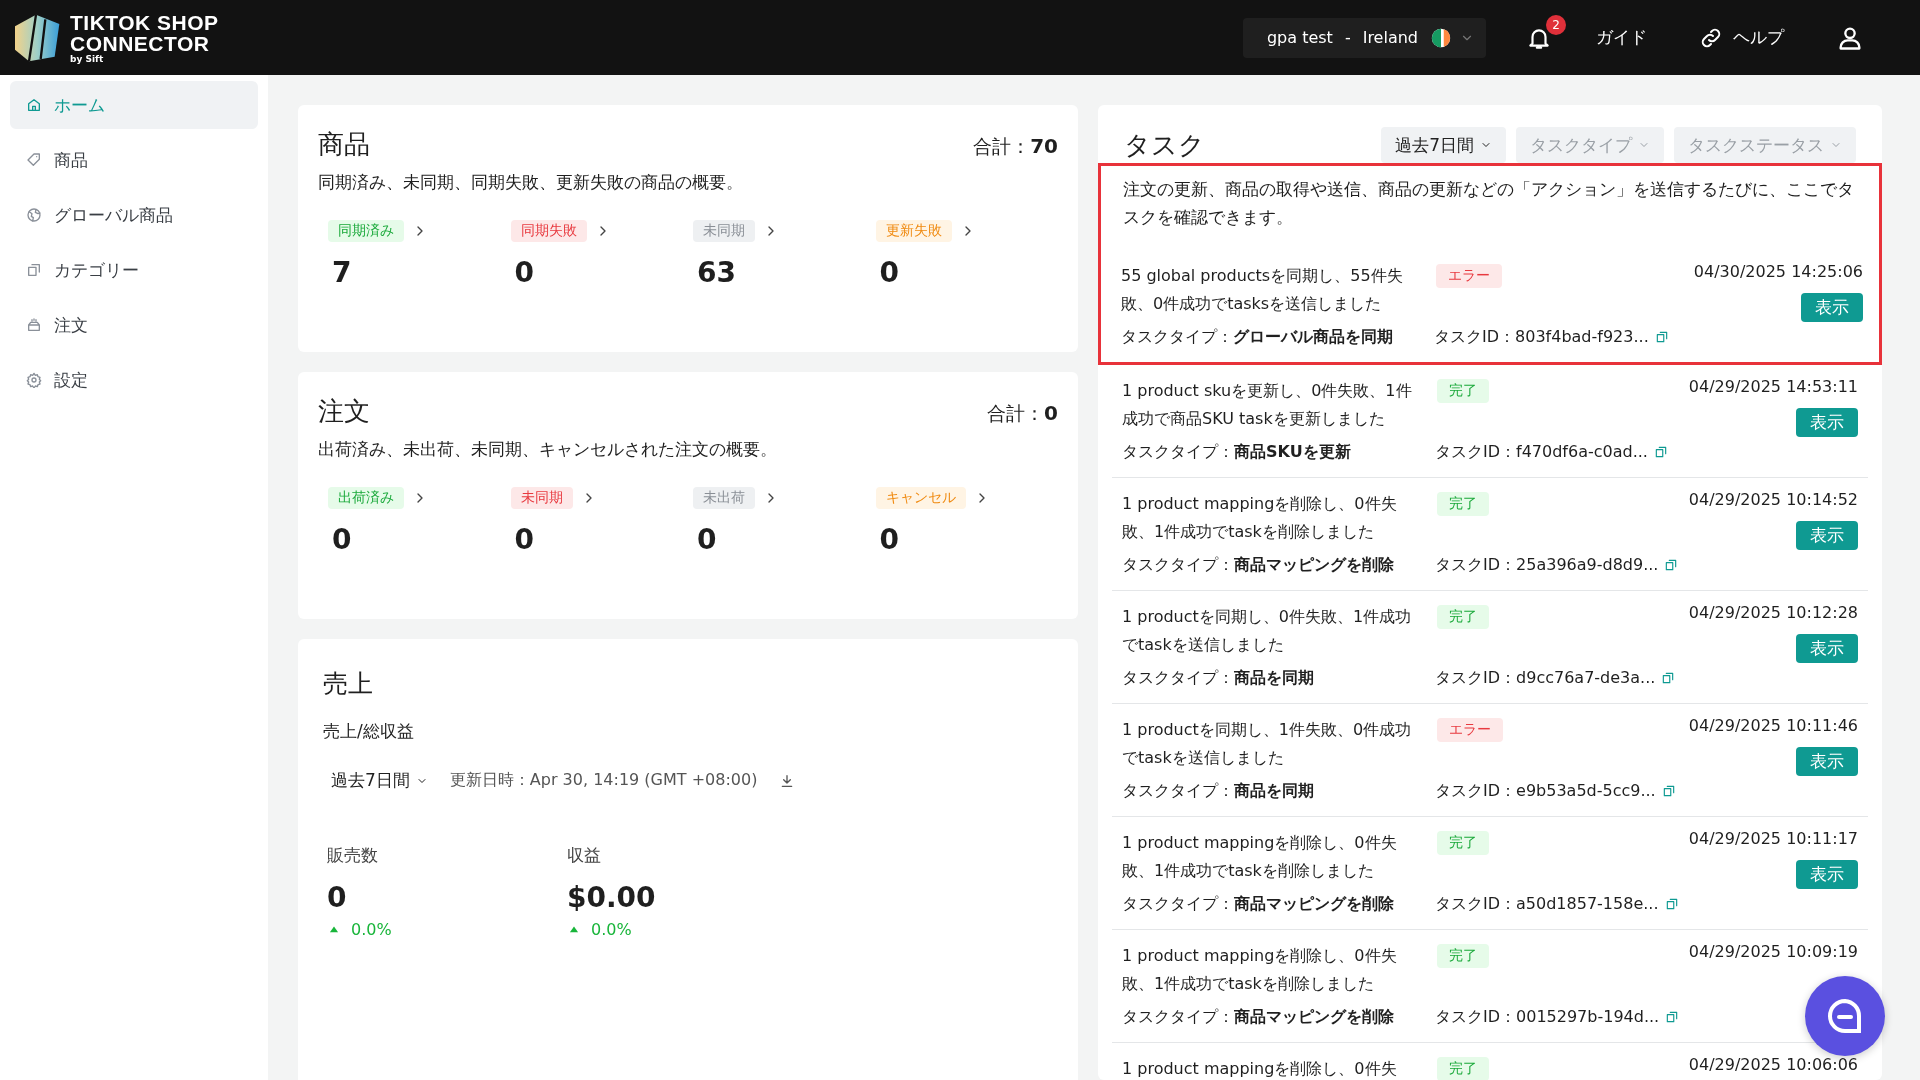 This screenshot has height=1080, width=1920. I want to click on help-link: ヘルプ, so click(1741, 37).